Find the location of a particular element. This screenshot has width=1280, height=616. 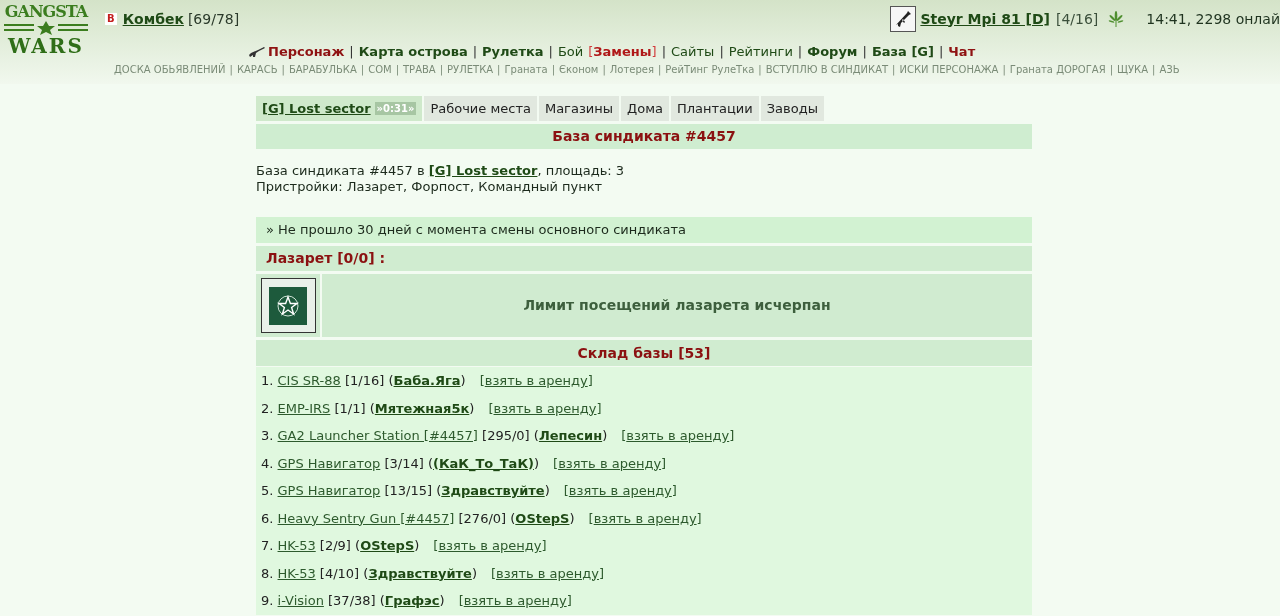

owner-link: (КаК_То_ТаК) is located at coordinates (483, 463).